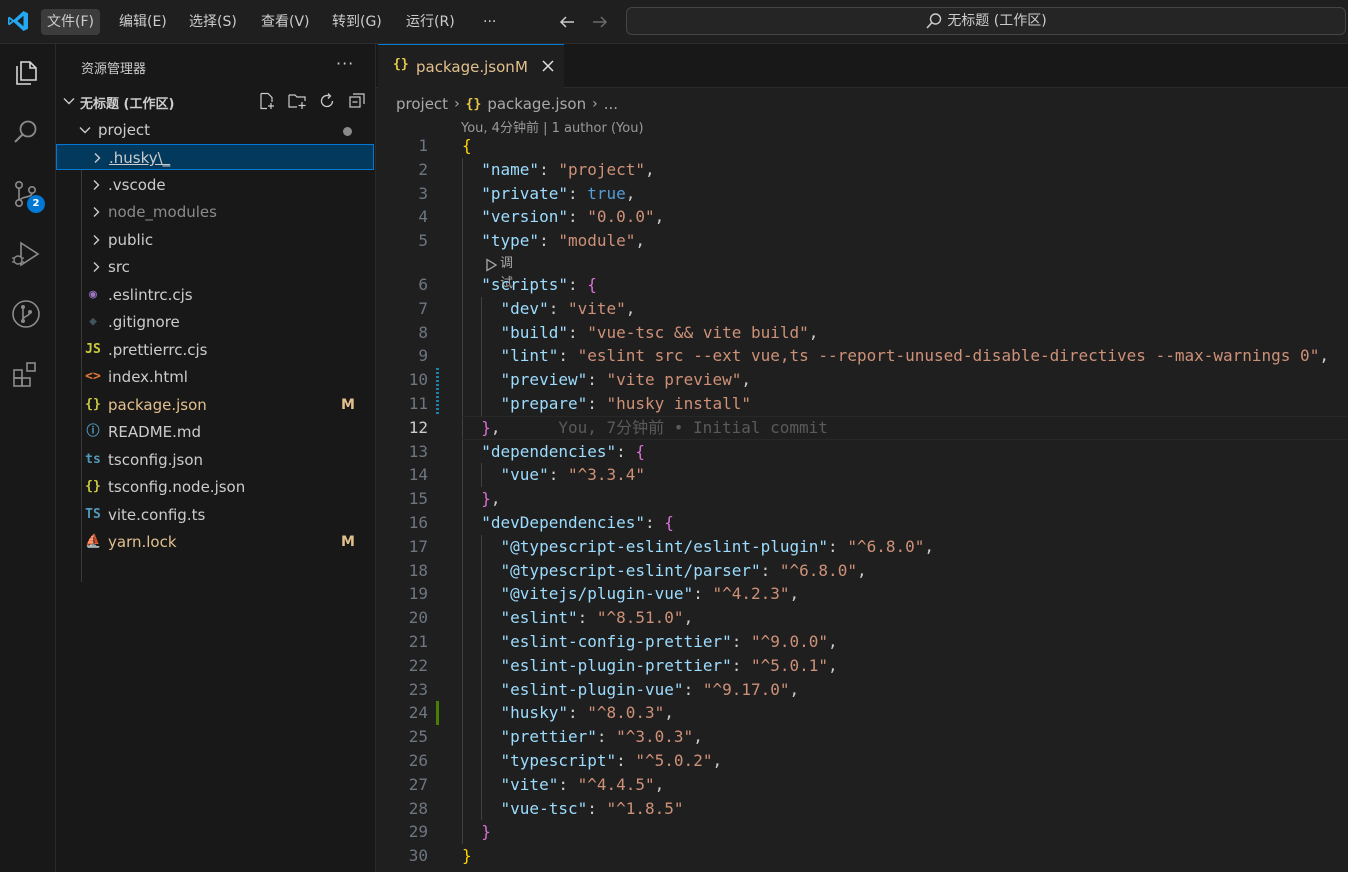 The height and width of the screenshot is (872, 1348). Describe the element at coordinates (536, 104) in the screenshot. I see `breadcrumb-item-file: package.json` at that location.